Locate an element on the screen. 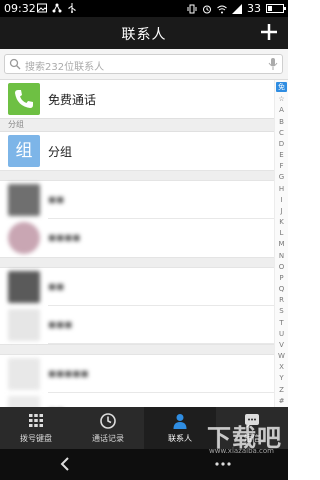 The height and width of the screenshot is (480, 320). index-letter: O is located at coordinates (282, 267).